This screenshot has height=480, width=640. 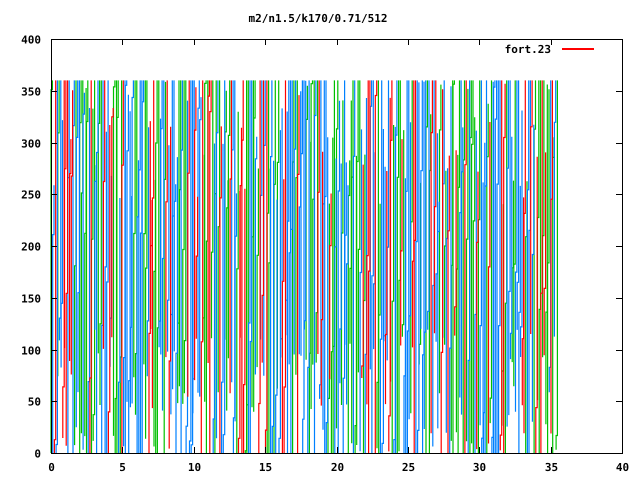 What do you see at coordinates (37, 454) in the screenshot?
I see `y-tick-label: 0` at bounding box center [37, 454].